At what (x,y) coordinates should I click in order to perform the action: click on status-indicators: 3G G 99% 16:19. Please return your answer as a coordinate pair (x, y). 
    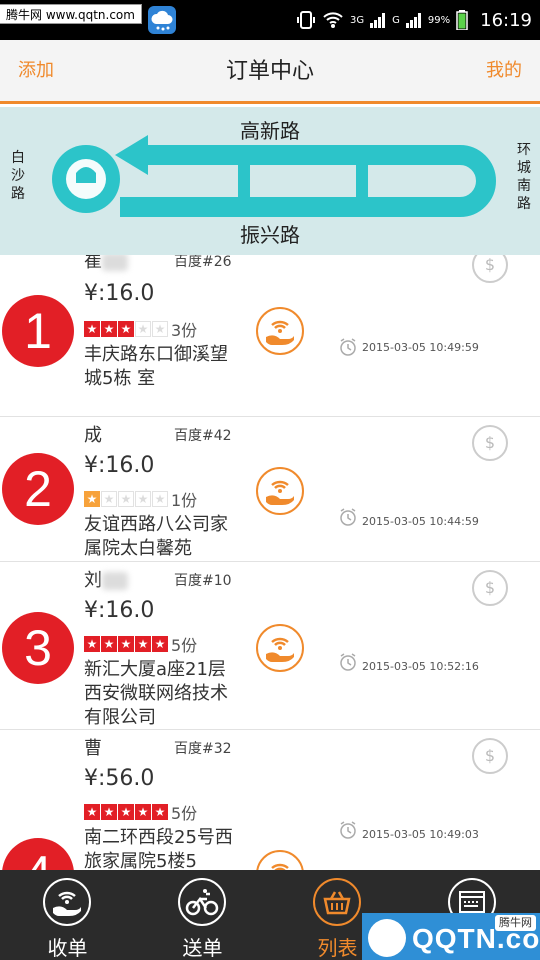
    Looking at the image, I should click on (414, 20).